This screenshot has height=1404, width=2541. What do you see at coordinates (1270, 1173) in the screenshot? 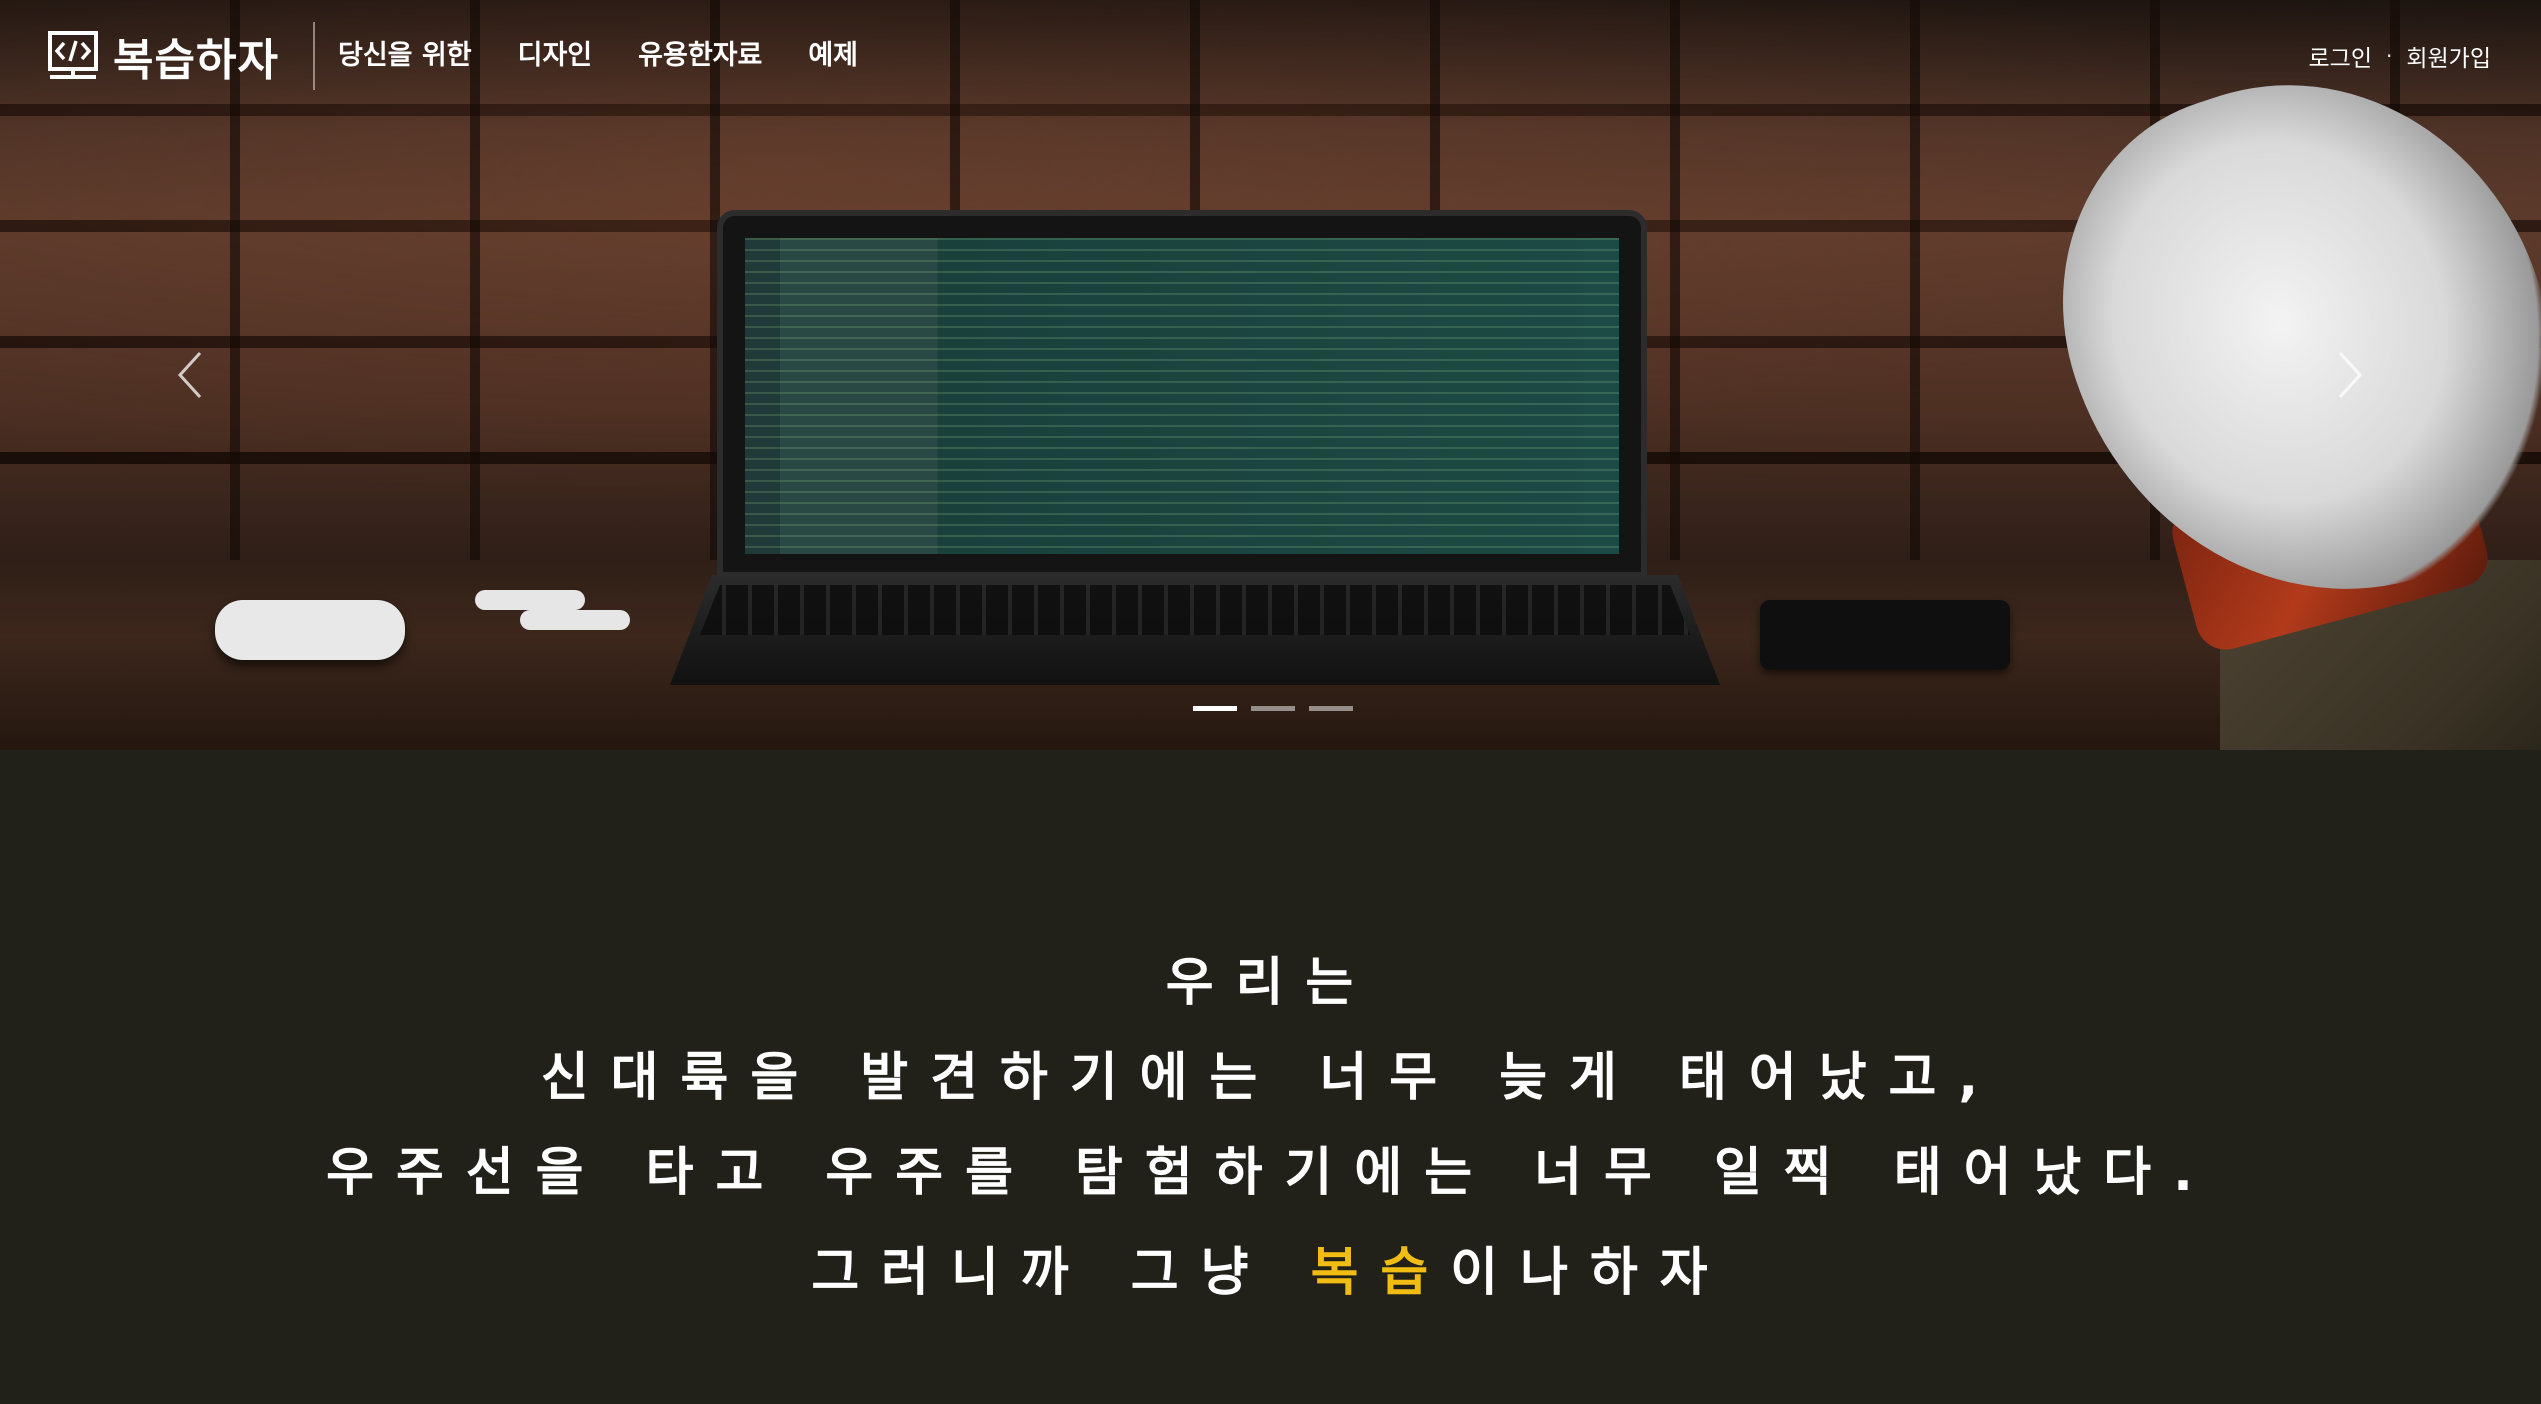
I see `tagline-line-3: 우주선을 타고 우주를 탐험하기에는 너무 일찍 태어났다.` at bounding box center [1270, 1173].